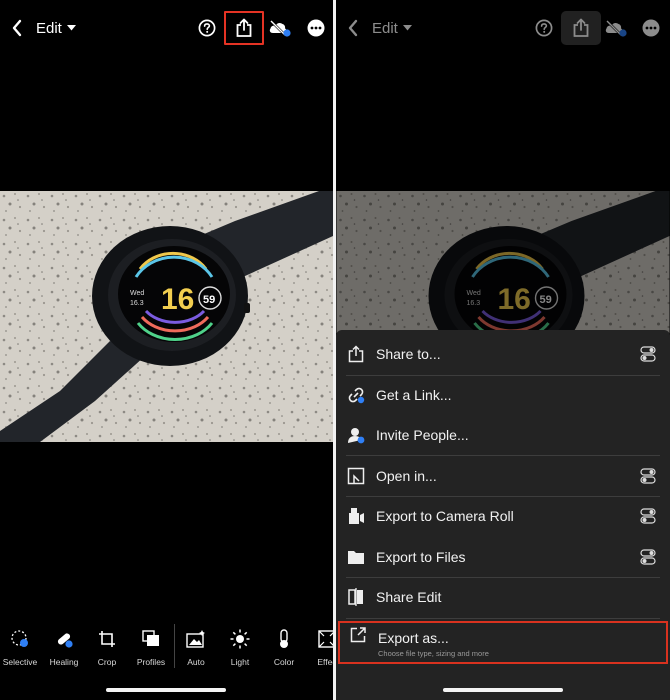  What do you see at coordinates (195, 639) in the screenshot?
I see `auto-icon` at bounding box center [195, 639].